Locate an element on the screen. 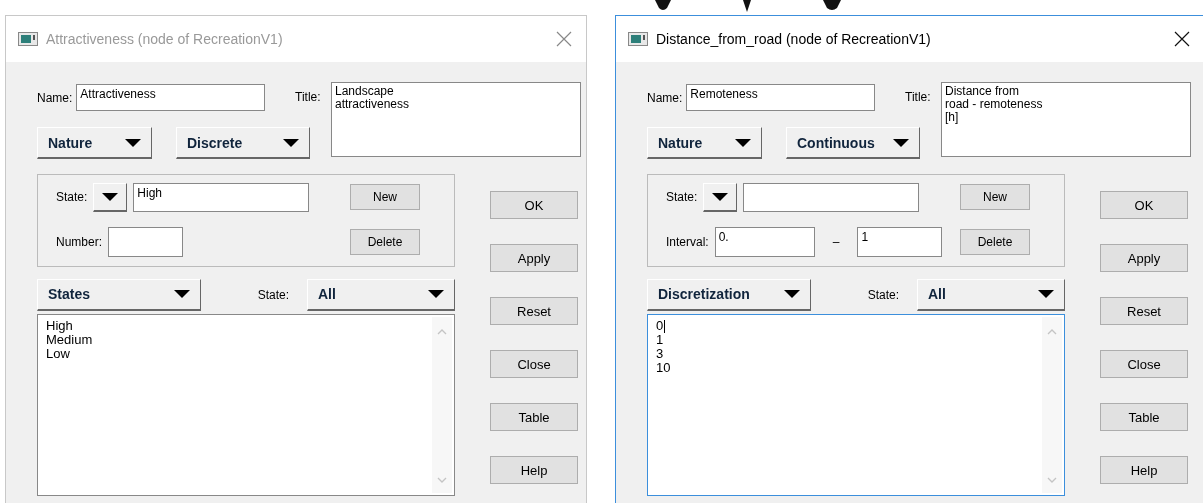  interval-from-field: 0. is located at coordinates (764, 242).